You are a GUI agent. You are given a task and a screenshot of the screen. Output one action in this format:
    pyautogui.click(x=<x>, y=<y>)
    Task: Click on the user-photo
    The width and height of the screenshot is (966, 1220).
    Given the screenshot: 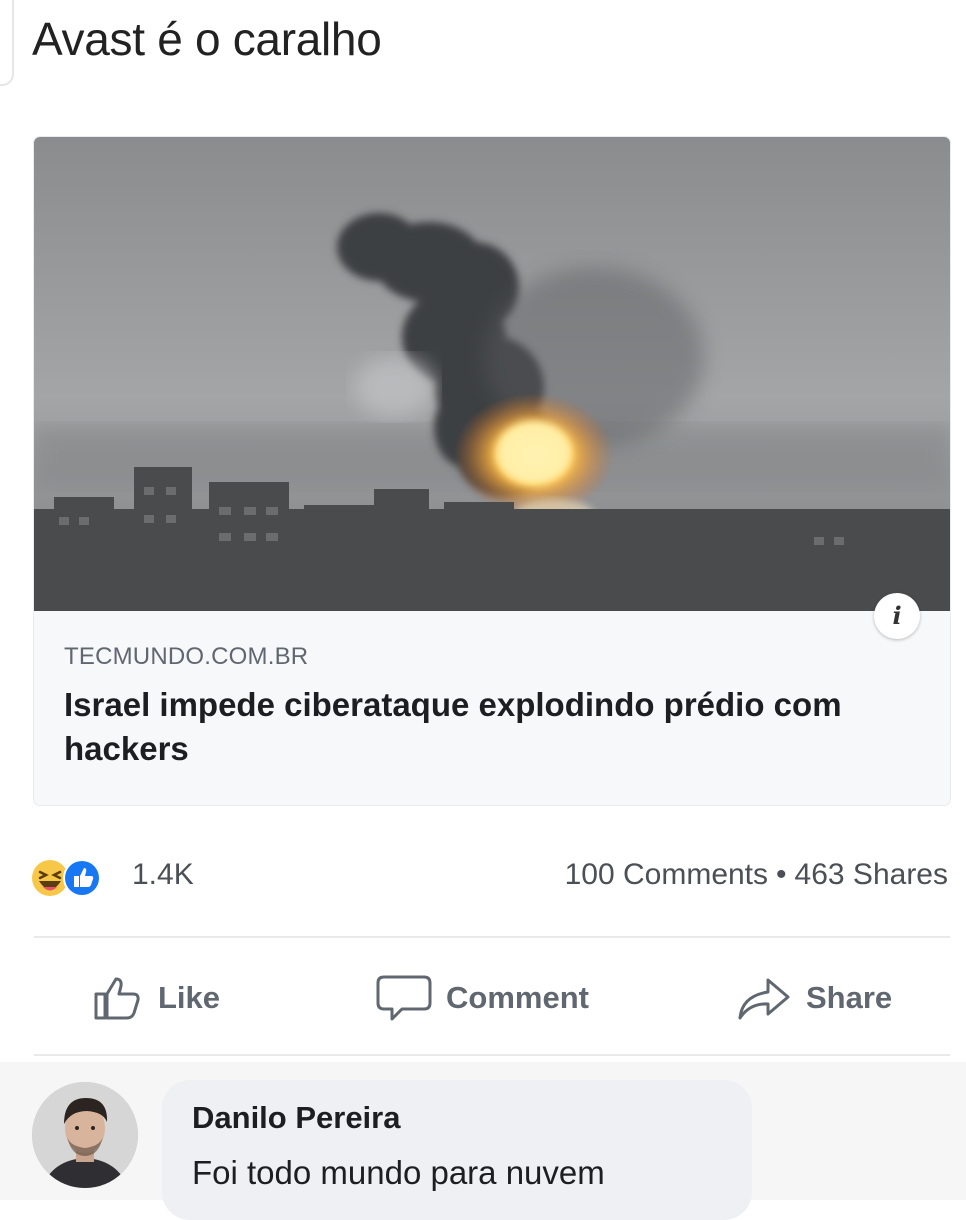 What is the action you would take?
    pyautogui.click(x=85, y=1135)
    